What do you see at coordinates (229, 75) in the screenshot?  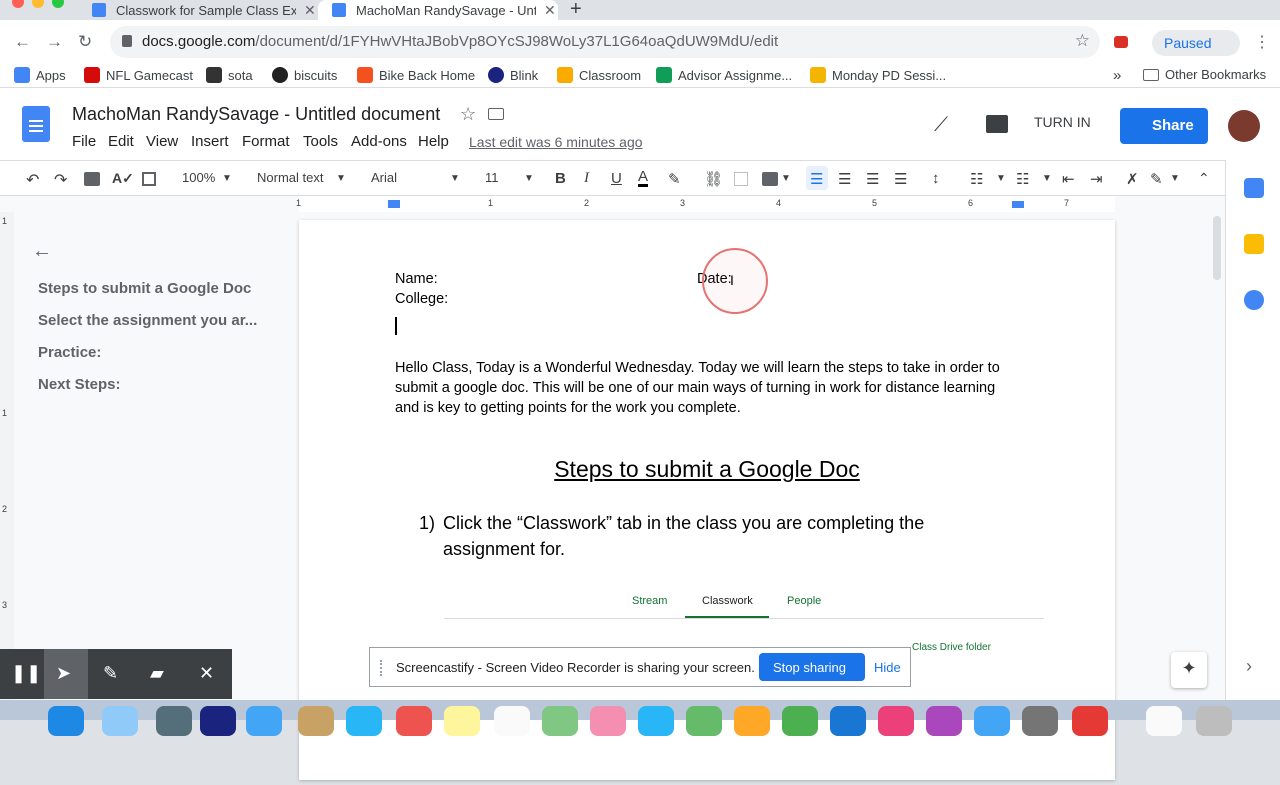 I see `bookmark-sota: sota` at bounding box center [229, 75].